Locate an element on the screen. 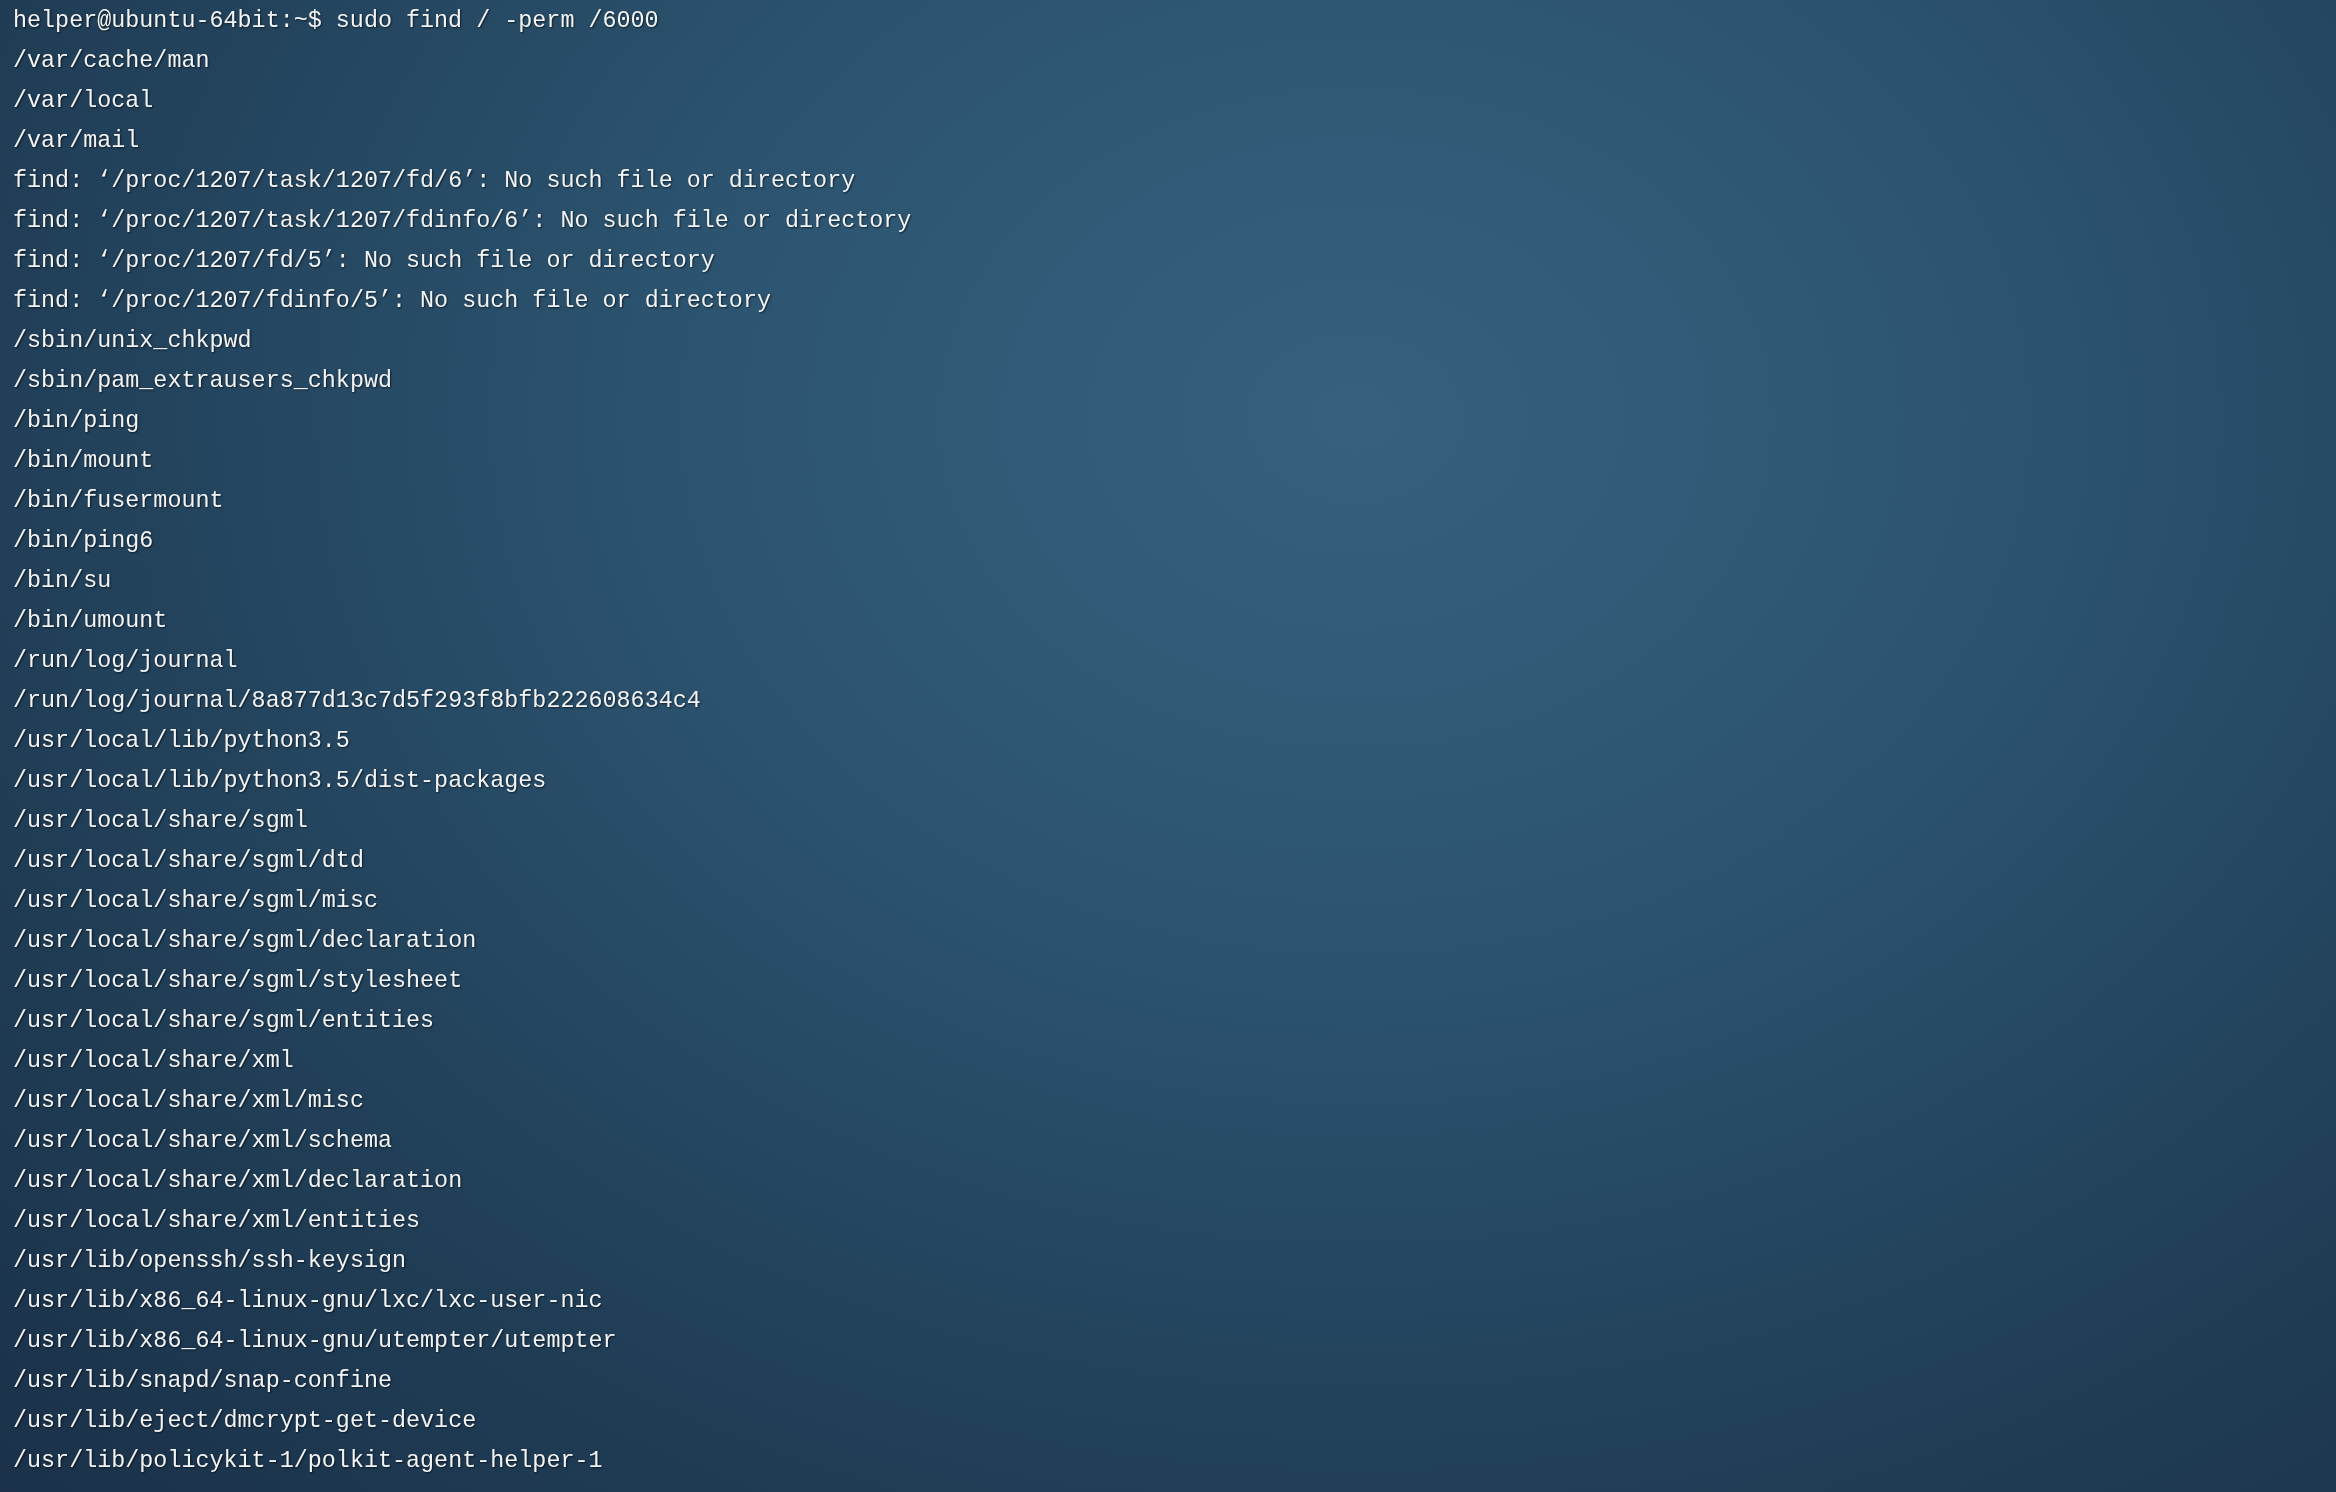  output-line: find: ‘/proc/1207/fdinfo/5’: No such file or directory is located at coordinates (392, 301).